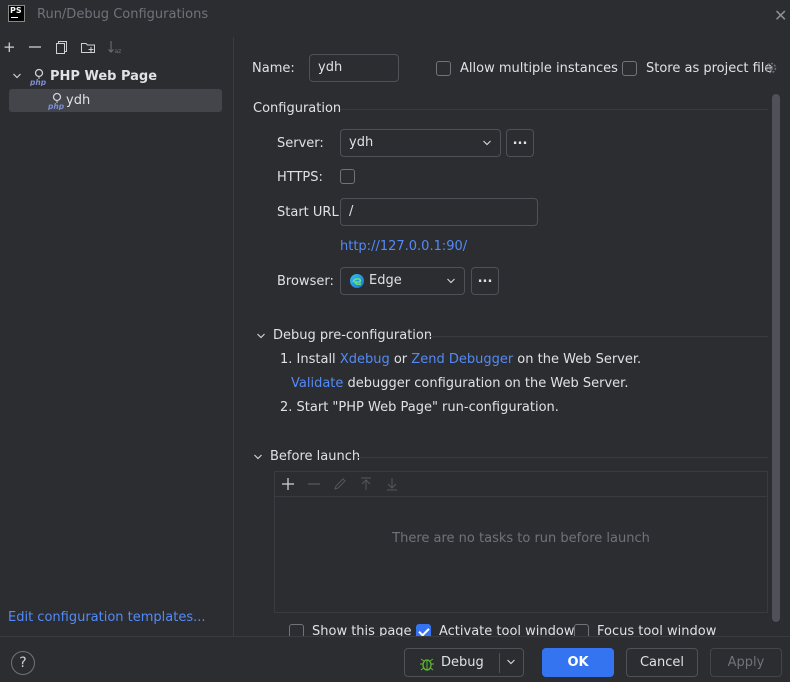  Describe the element at coordinates (88, 49) in the screenshot. I see `new-folder-icon` at that location.